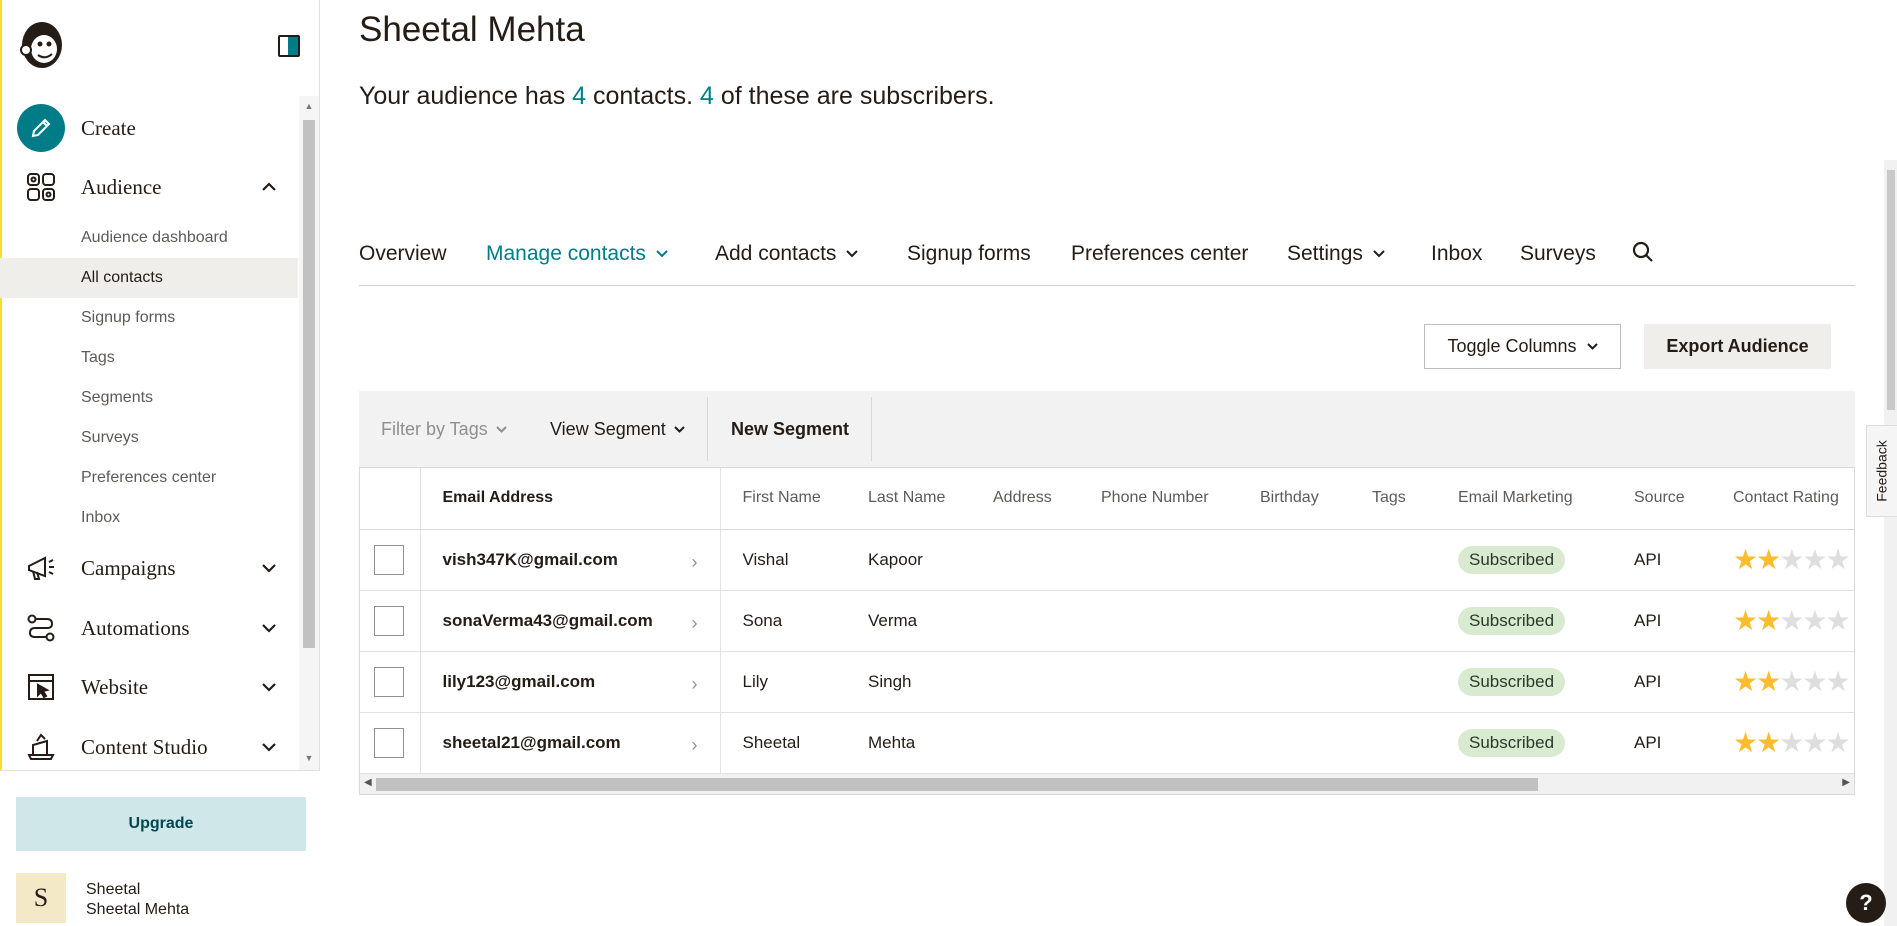 Image resolution: width=1897 pixels, height=926 pixels. I want to click on sidebar-scroll-up-icon: ▲, so click(309, 106).